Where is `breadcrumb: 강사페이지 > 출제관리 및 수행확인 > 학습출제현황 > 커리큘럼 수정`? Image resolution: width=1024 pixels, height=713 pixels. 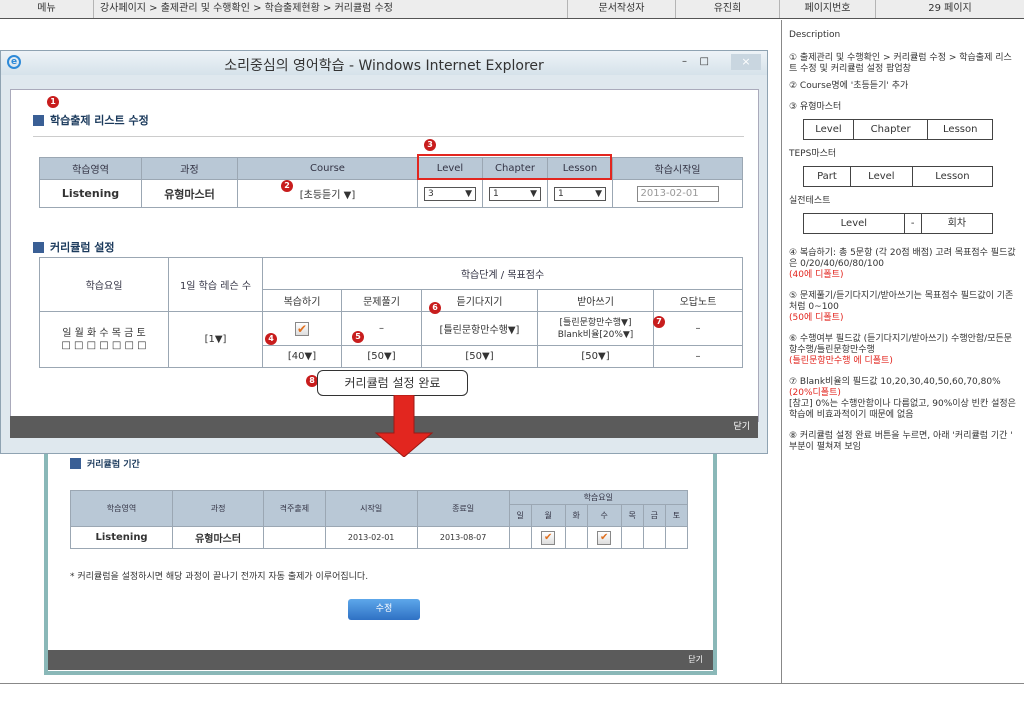 breadcrumb: 강사페이지 > 출제관리 및 수행확인 > 학습출제현황 > 커리큘럼 수정 is located at coordinates (331, 9).